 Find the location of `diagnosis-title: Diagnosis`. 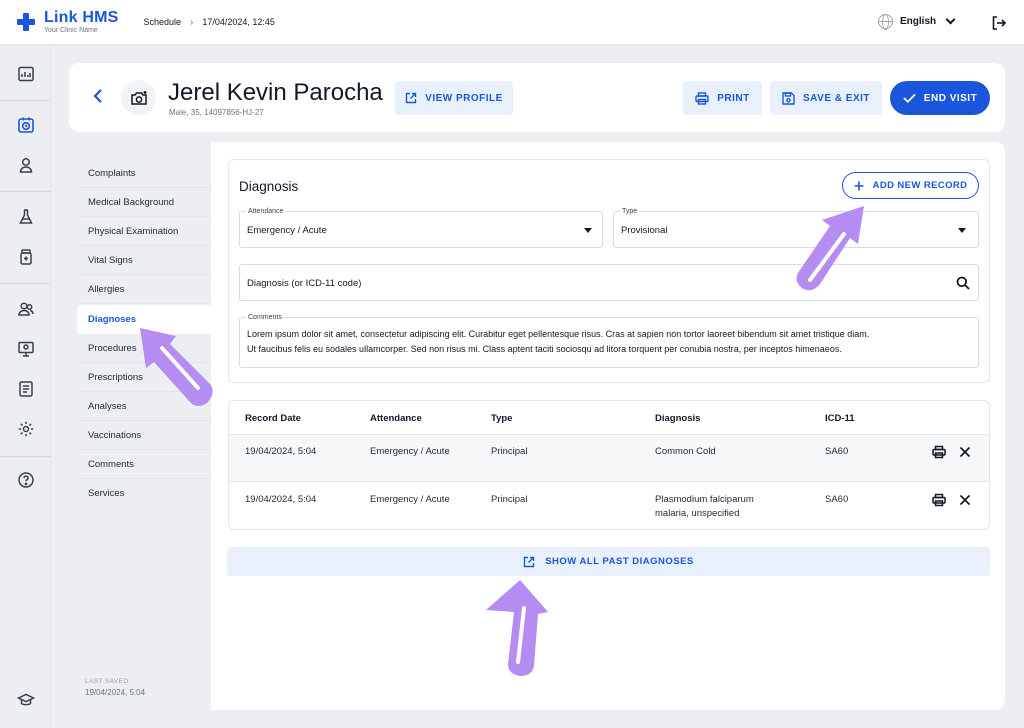

diagnosis-title: Diagnosis is located at coordinates (269, 186).